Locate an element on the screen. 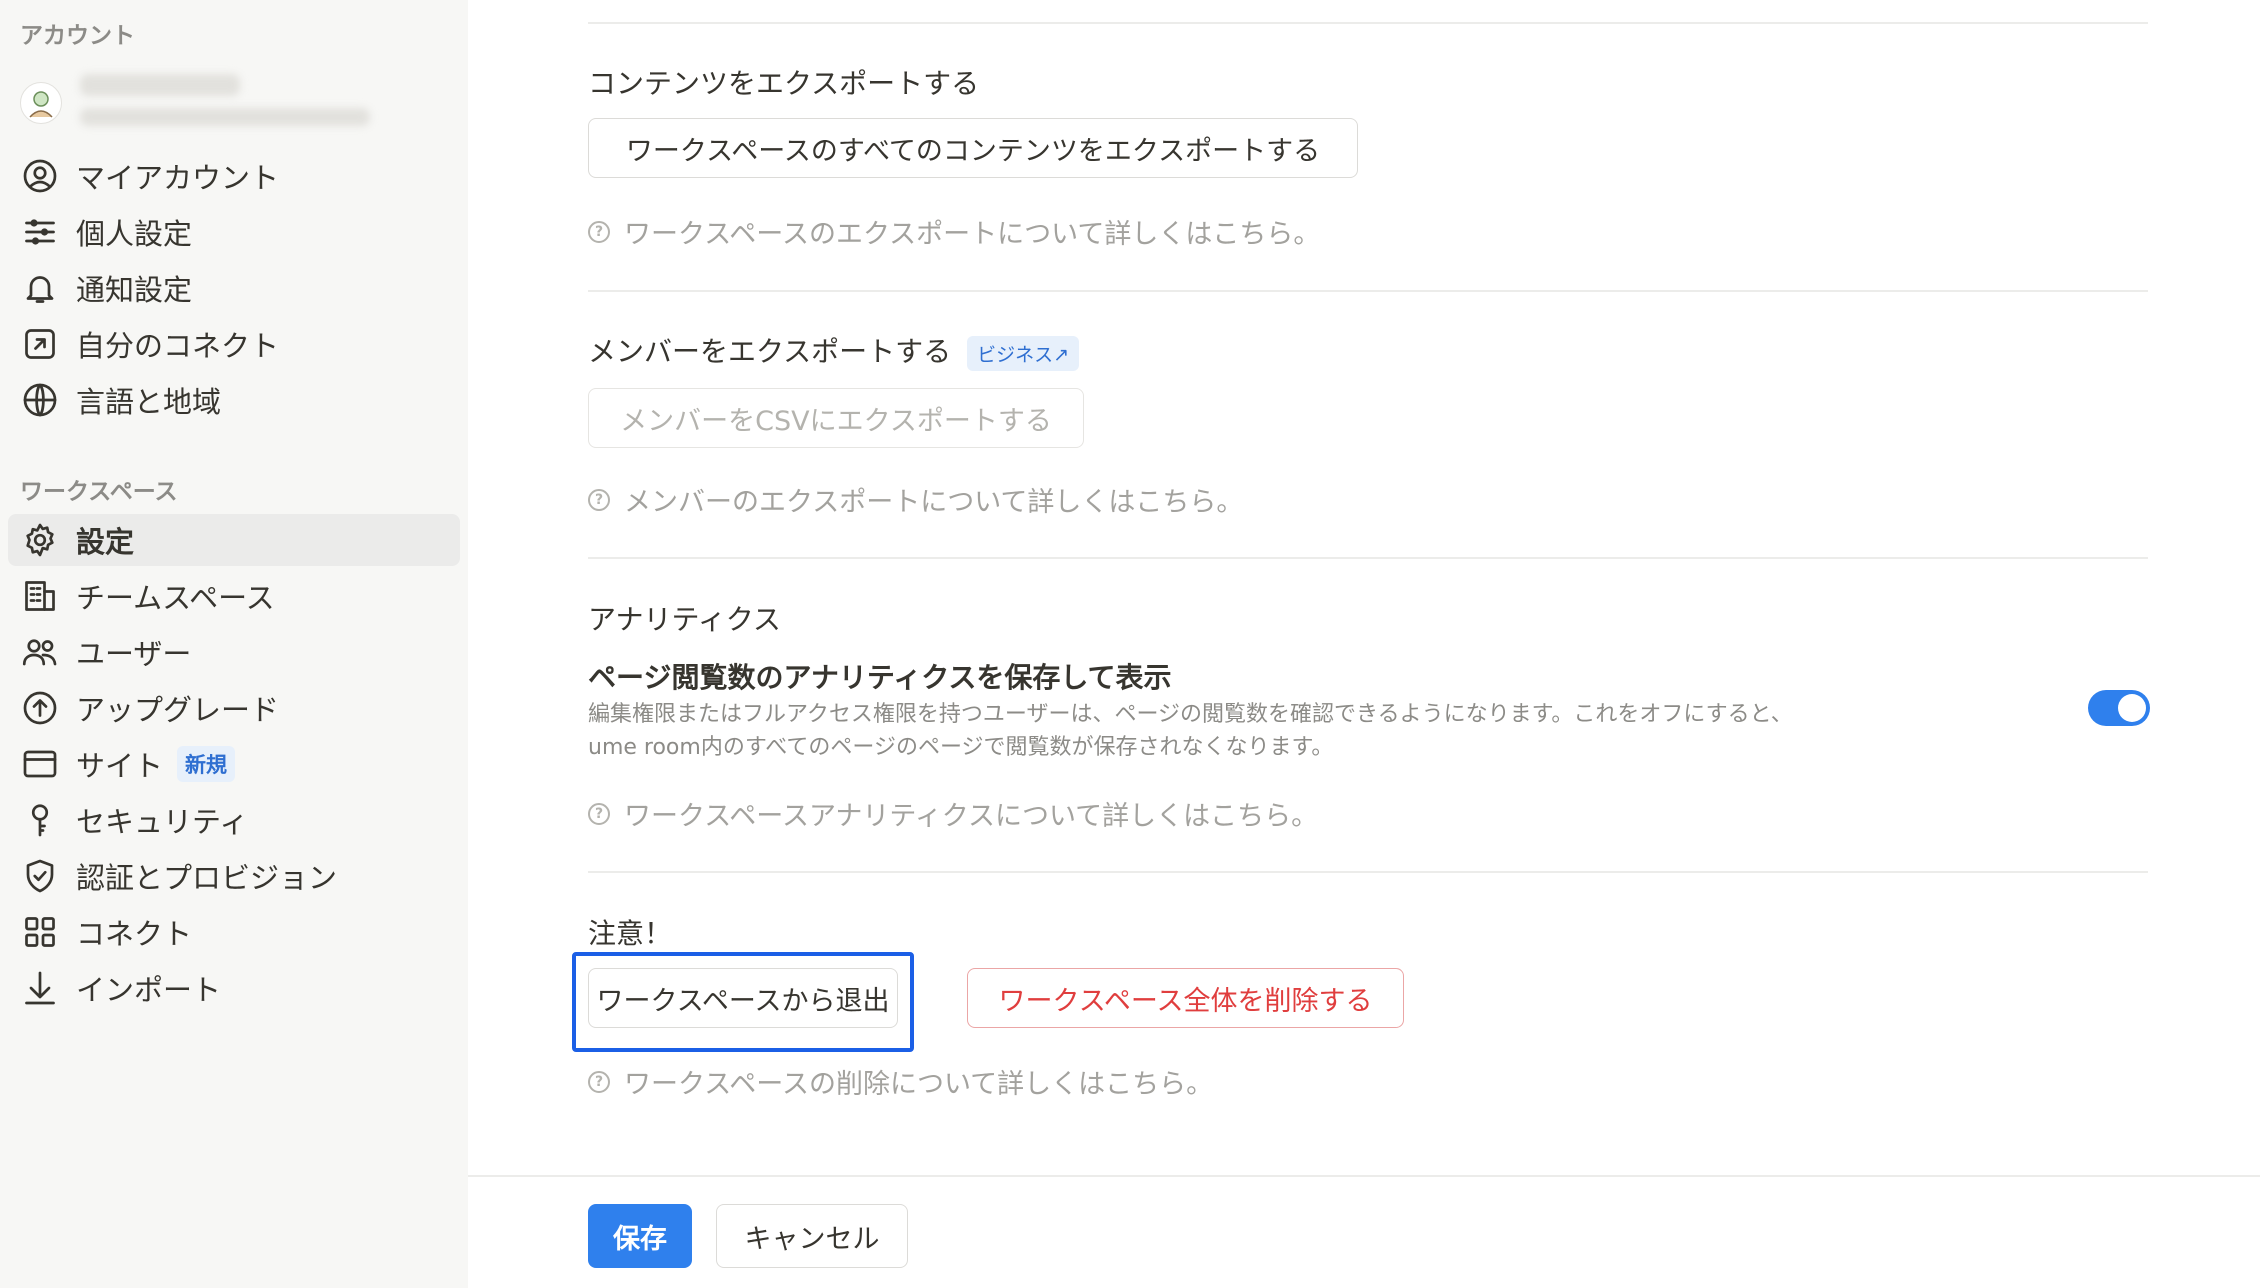 The height and width of the screenshot is (1288, 2260). sliders-icon is located at coordinates (40, 232).